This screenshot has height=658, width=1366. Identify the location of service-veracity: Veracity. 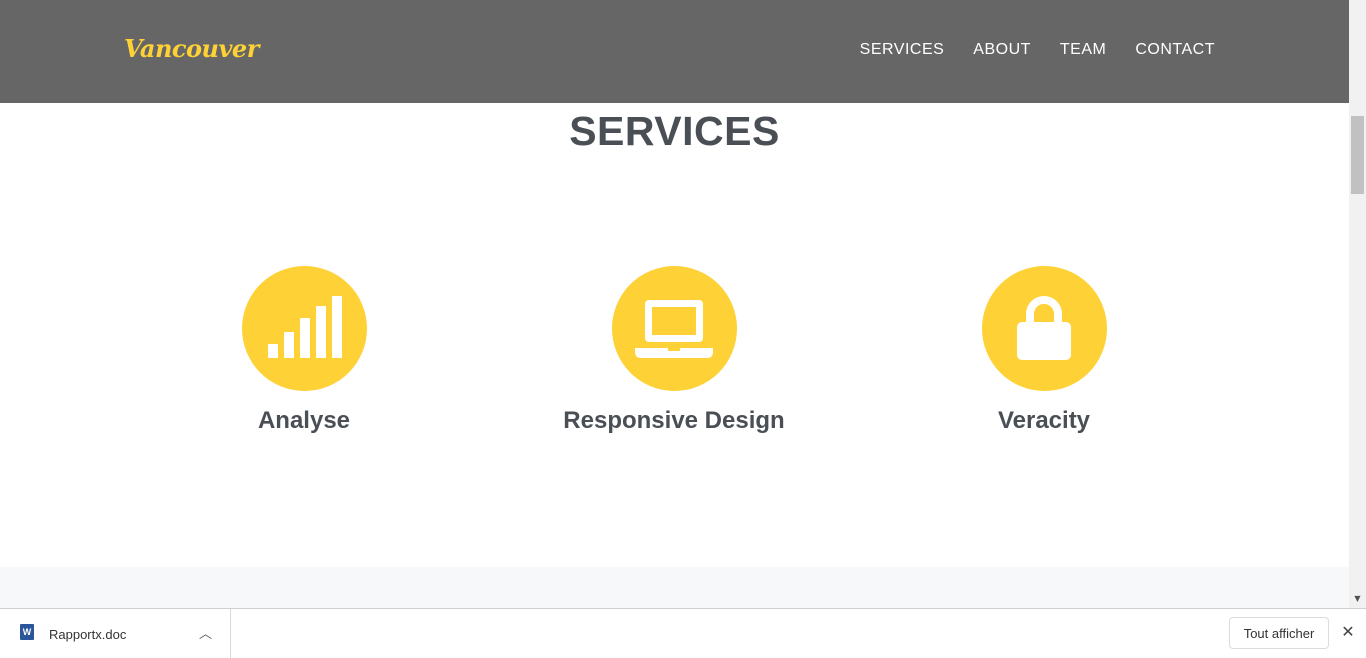
(1044, 350).